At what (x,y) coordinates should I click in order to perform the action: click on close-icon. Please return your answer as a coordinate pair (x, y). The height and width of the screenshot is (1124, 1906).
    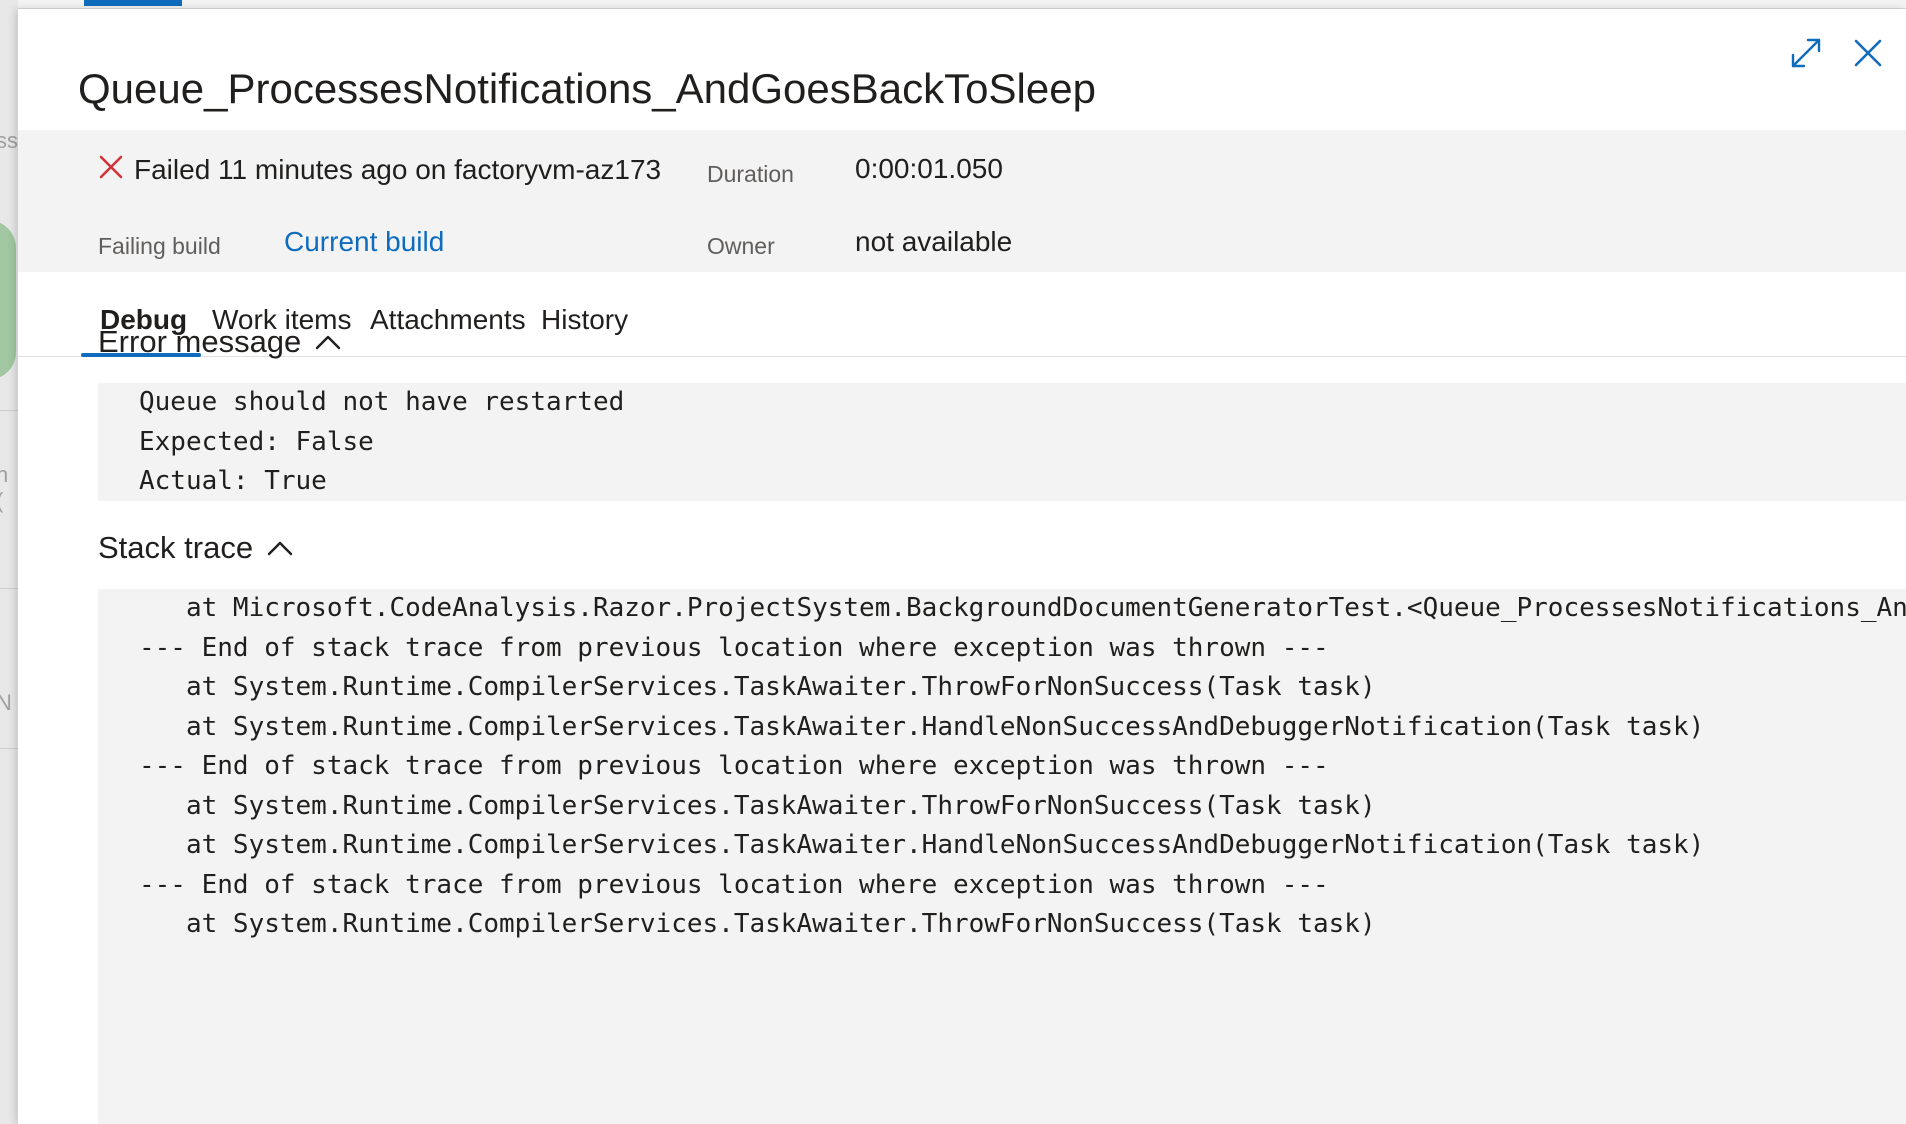
    Looking at the image, I should click on (1868, 53).